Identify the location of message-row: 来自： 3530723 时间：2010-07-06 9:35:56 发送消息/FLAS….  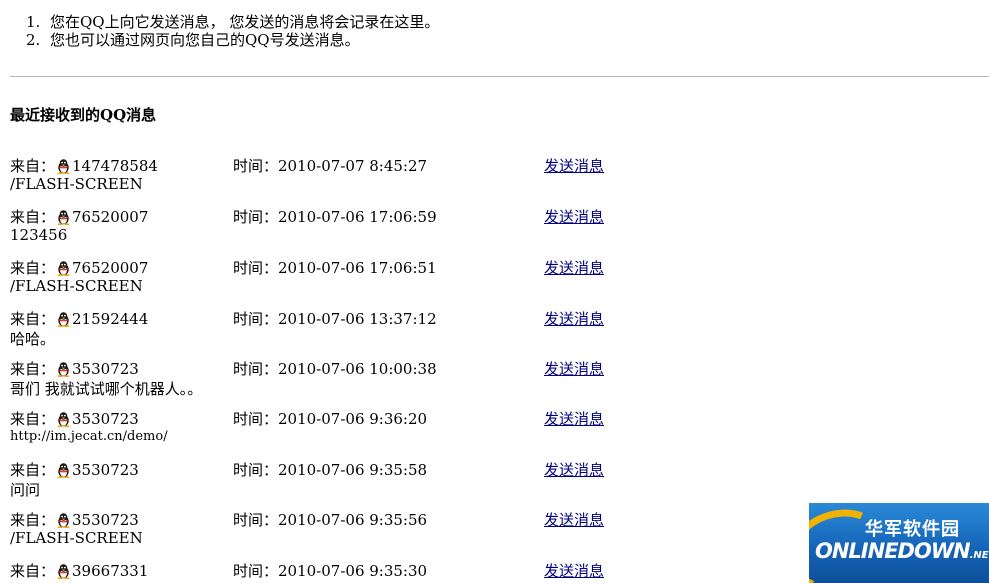
(400, 529).